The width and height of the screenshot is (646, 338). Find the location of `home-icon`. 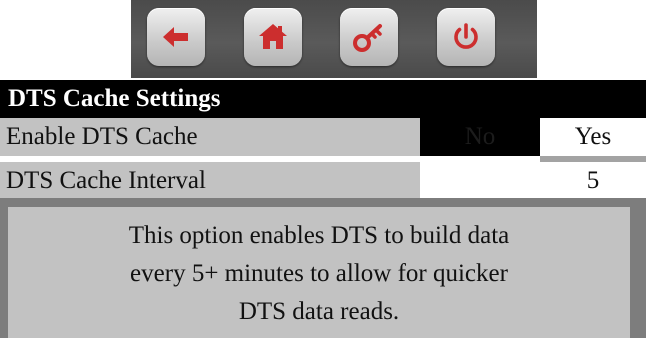

home-icon is located at coordinates (273, 36).